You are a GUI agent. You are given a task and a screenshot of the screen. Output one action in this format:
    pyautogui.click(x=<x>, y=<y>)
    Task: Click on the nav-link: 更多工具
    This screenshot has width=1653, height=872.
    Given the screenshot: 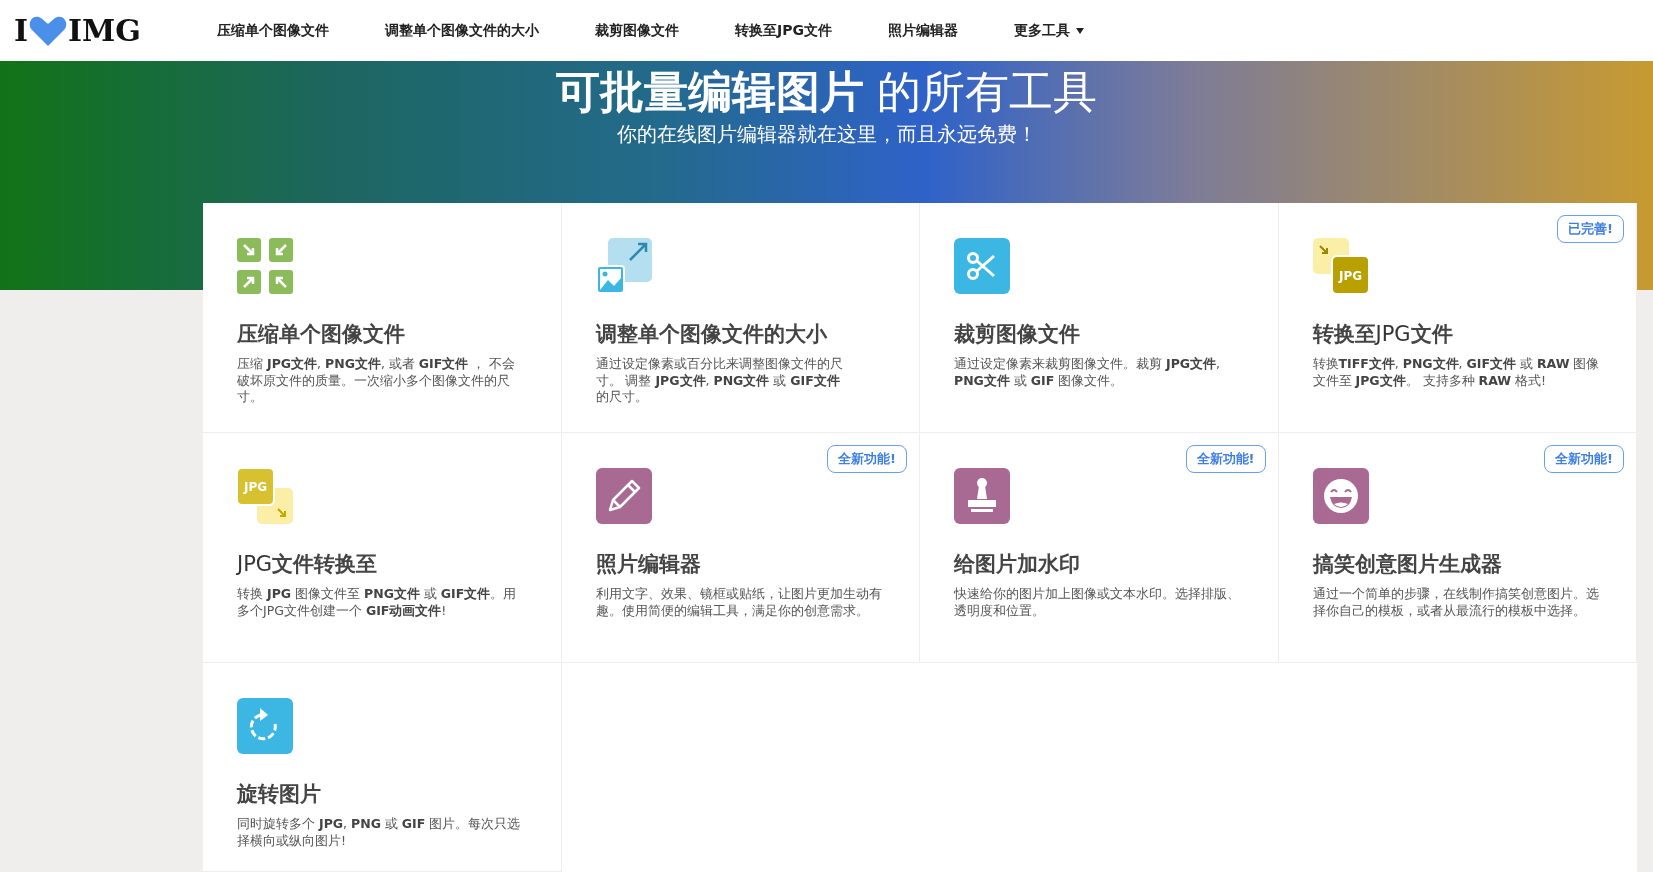 What is the action you would take?
    pyautogui.click(x=1048, y=30)
    